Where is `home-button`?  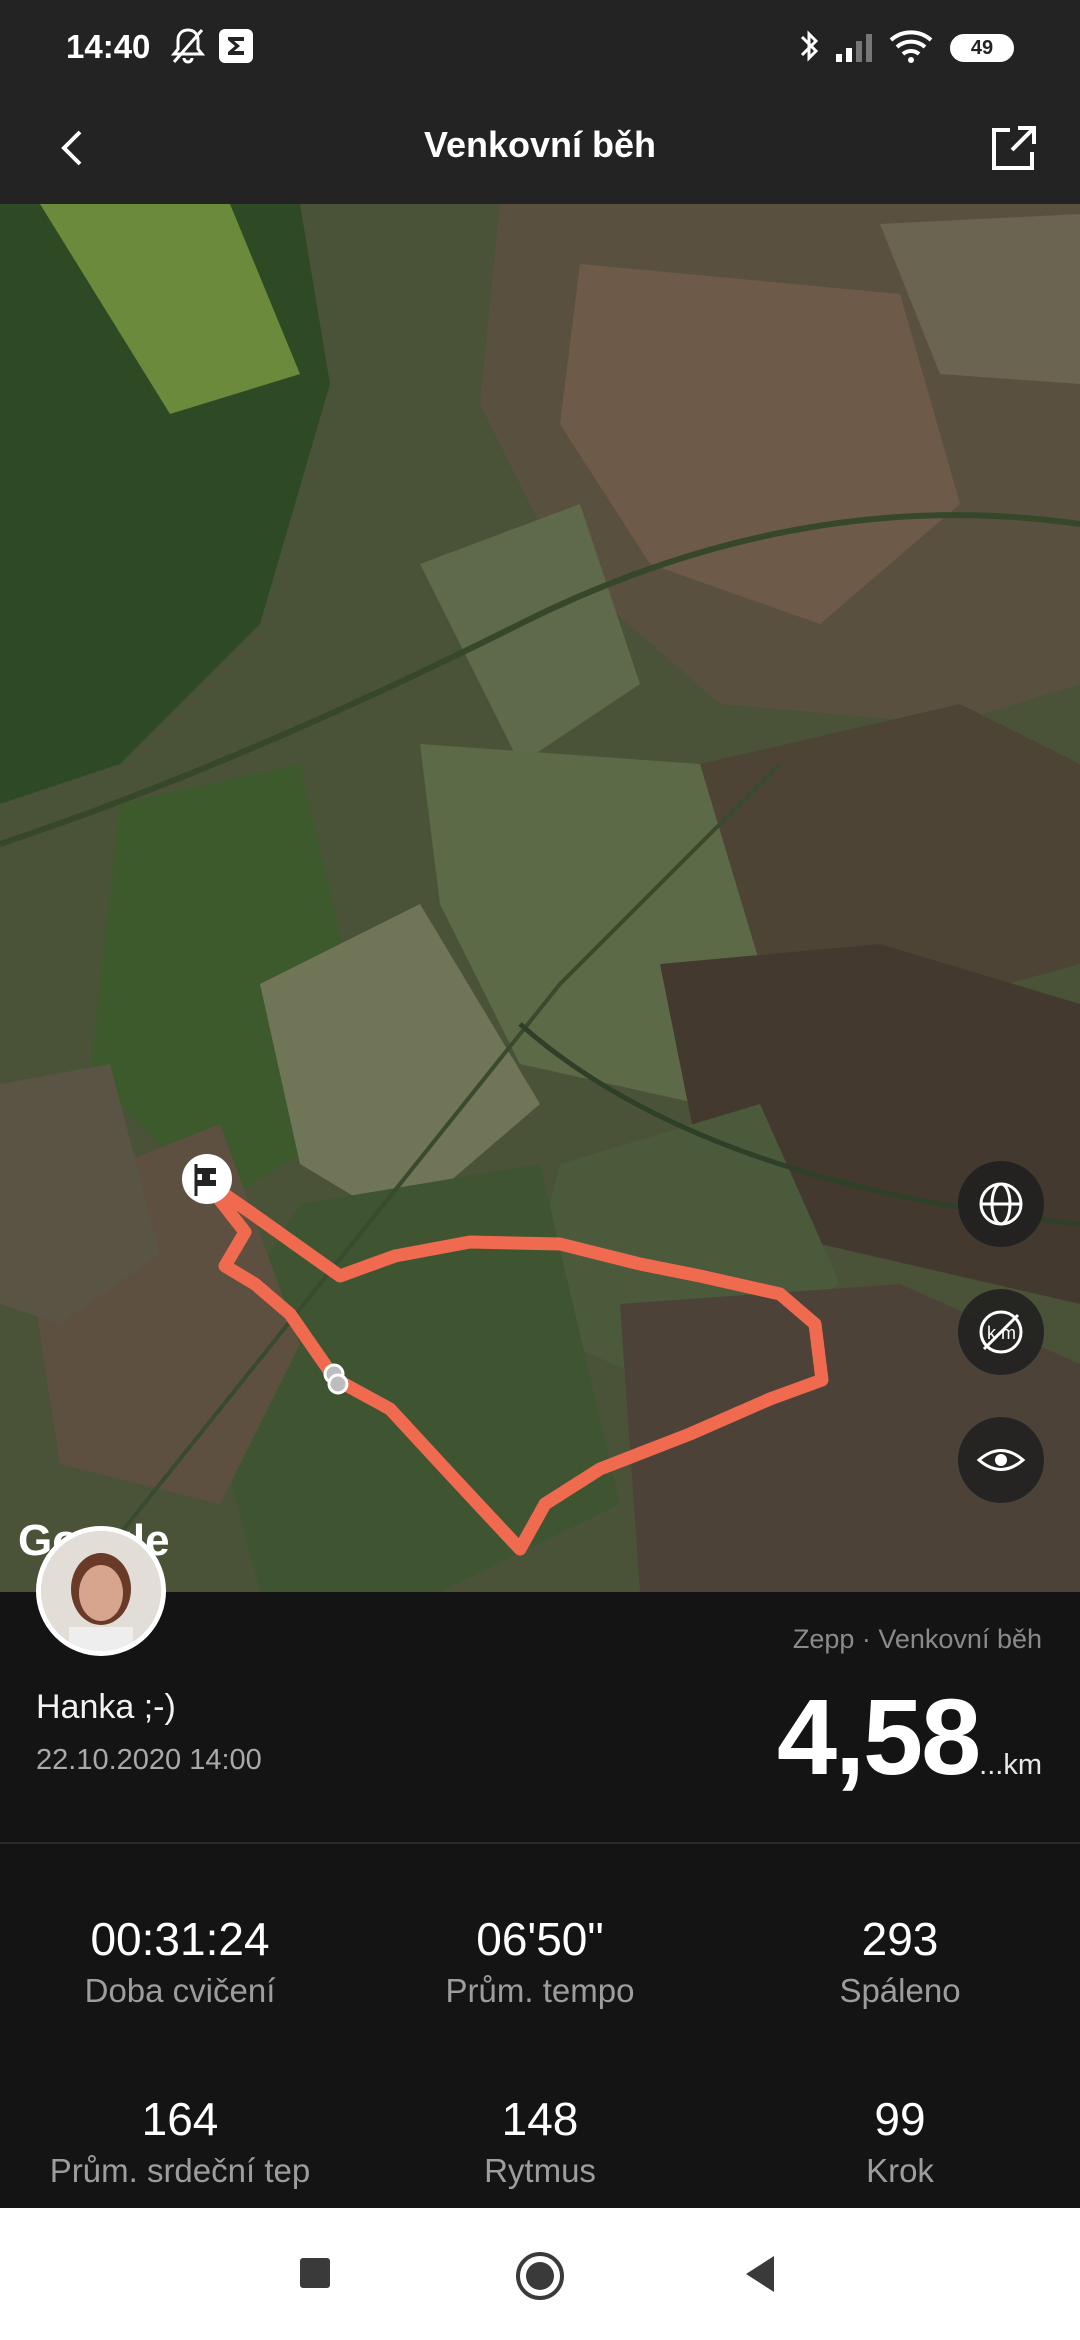 home-button is located at coordinates (540, 2276).